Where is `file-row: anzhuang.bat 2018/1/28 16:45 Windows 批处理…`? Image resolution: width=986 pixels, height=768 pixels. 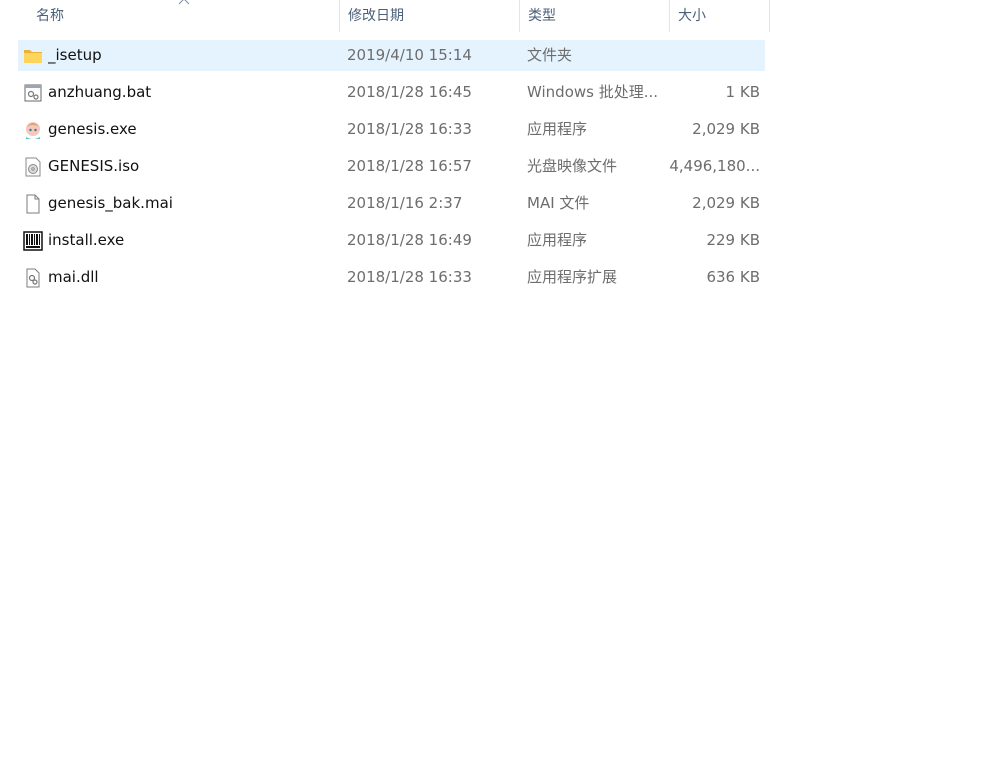
file-row: anzhuang.bat 2018/1/28 16:45 Windows 批处理… is located at coordinates (391, 92).